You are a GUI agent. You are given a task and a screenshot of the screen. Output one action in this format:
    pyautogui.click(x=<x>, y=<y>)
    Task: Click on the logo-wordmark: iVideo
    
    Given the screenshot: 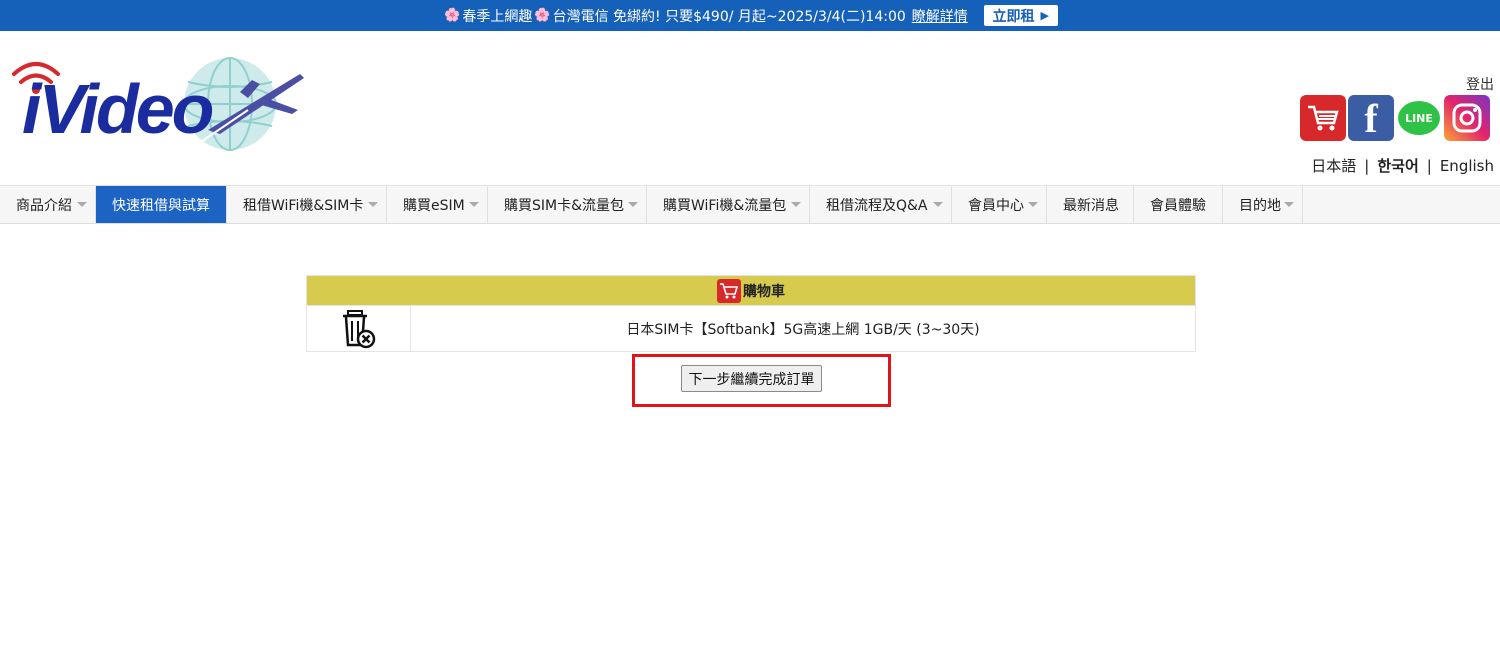 What is the action you would take?
    pyautogui.click(x=118, y=109)
    